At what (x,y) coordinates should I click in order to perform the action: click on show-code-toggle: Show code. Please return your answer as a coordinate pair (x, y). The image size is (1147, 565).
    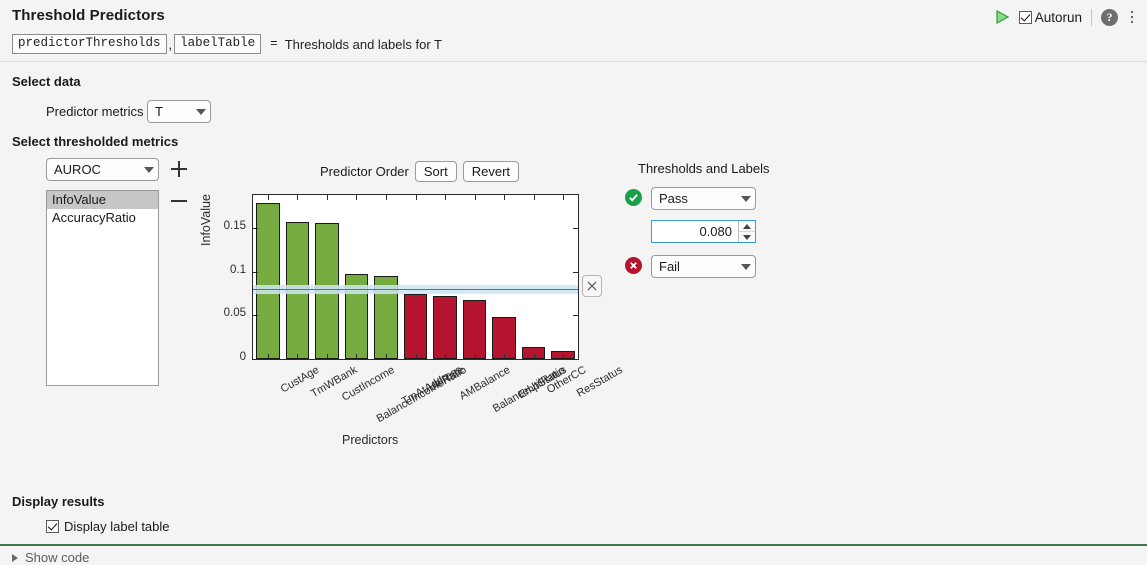
    Looking at the image, I should click on (50, 557).